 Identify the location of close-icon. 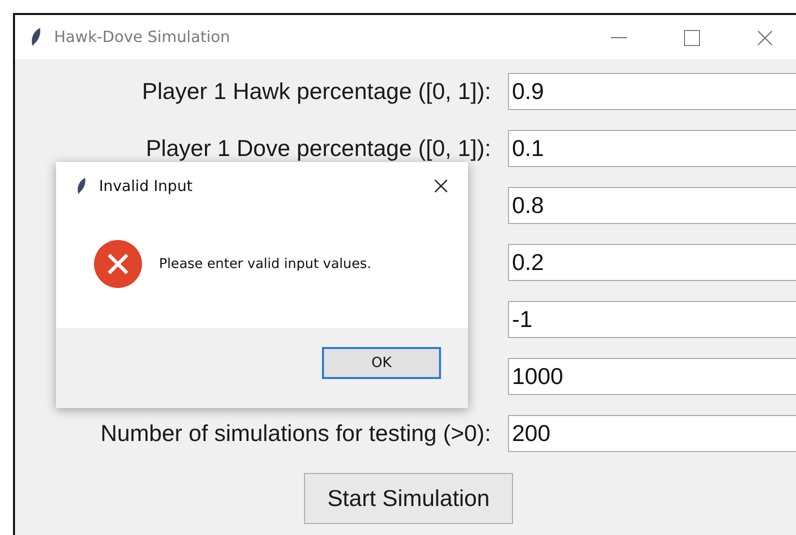
(441, 186).